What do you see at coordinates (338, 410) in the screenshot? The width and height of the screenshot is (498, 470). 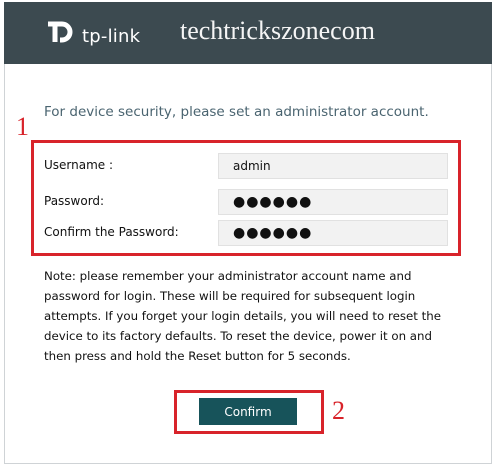 I see `annotation-2: 2` at bounding box center [338, 410].